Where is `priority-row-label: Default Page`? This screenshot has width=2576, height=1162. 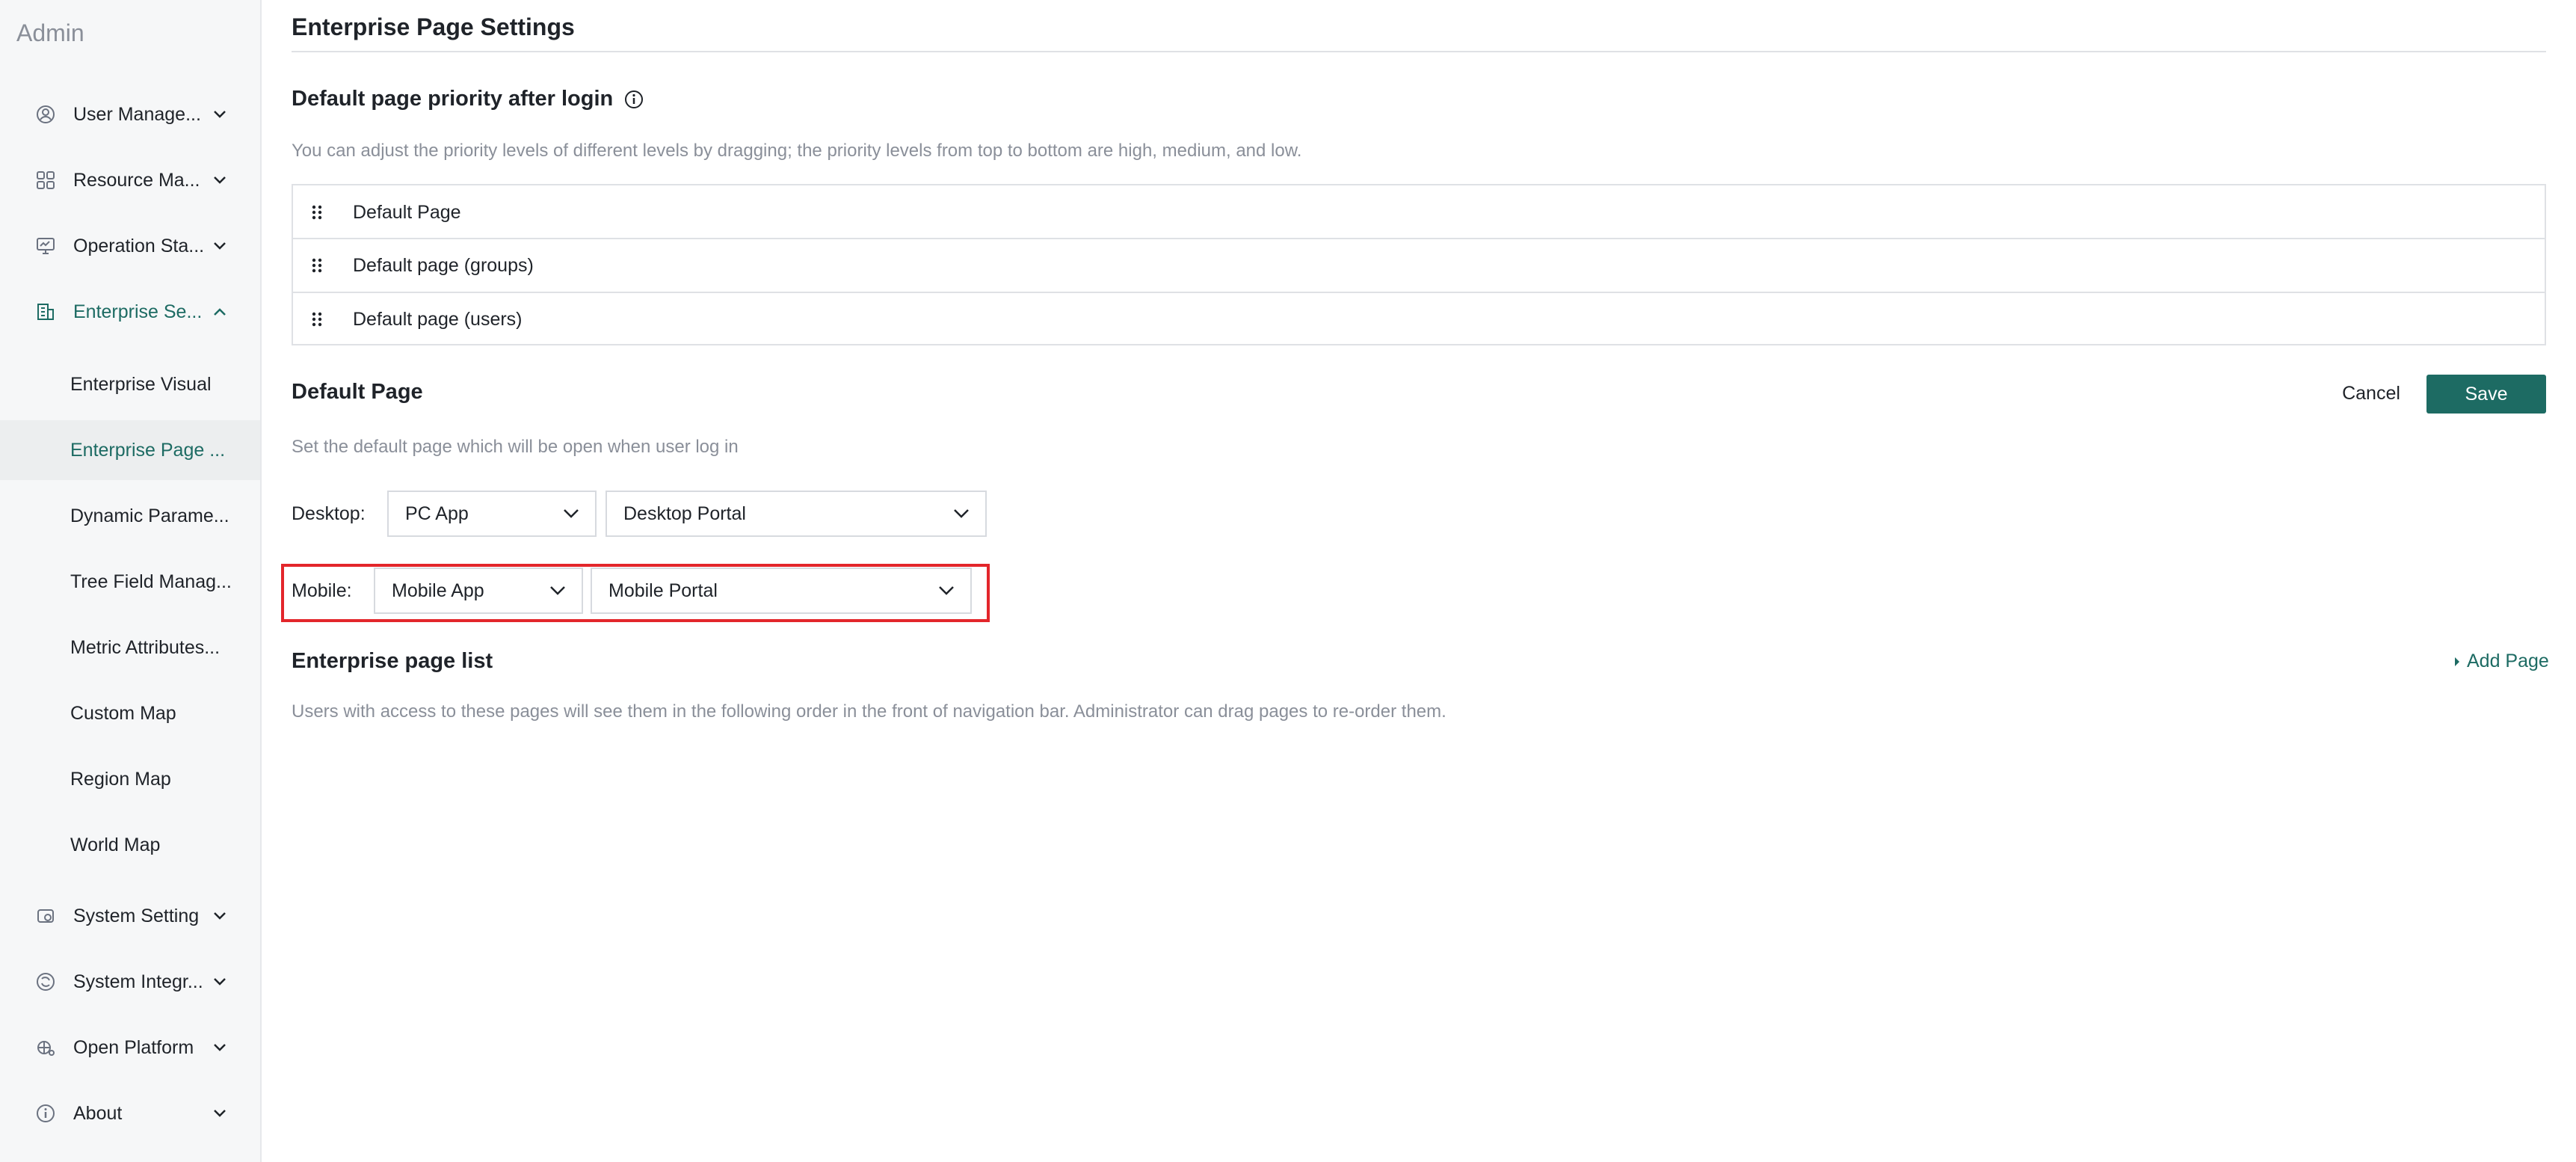 priority-row-label: Default Page is located at coordinates (407, 212).